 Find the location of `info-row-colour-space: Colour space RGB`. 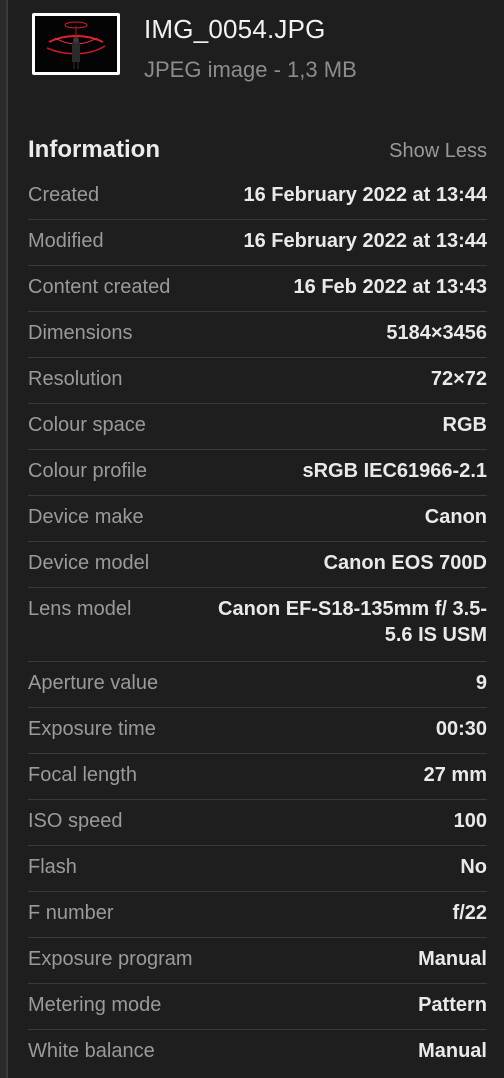

info-row-colour-space: Colour space RGB is located at coordinates (257, 427).